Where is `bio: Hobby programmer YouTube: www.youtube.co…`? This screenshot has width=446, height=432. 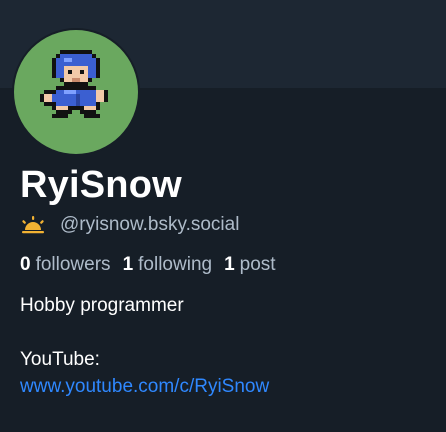 bio: Hobby programmer YouTube: www.youtube.co… is located at coordinates (144, 346).